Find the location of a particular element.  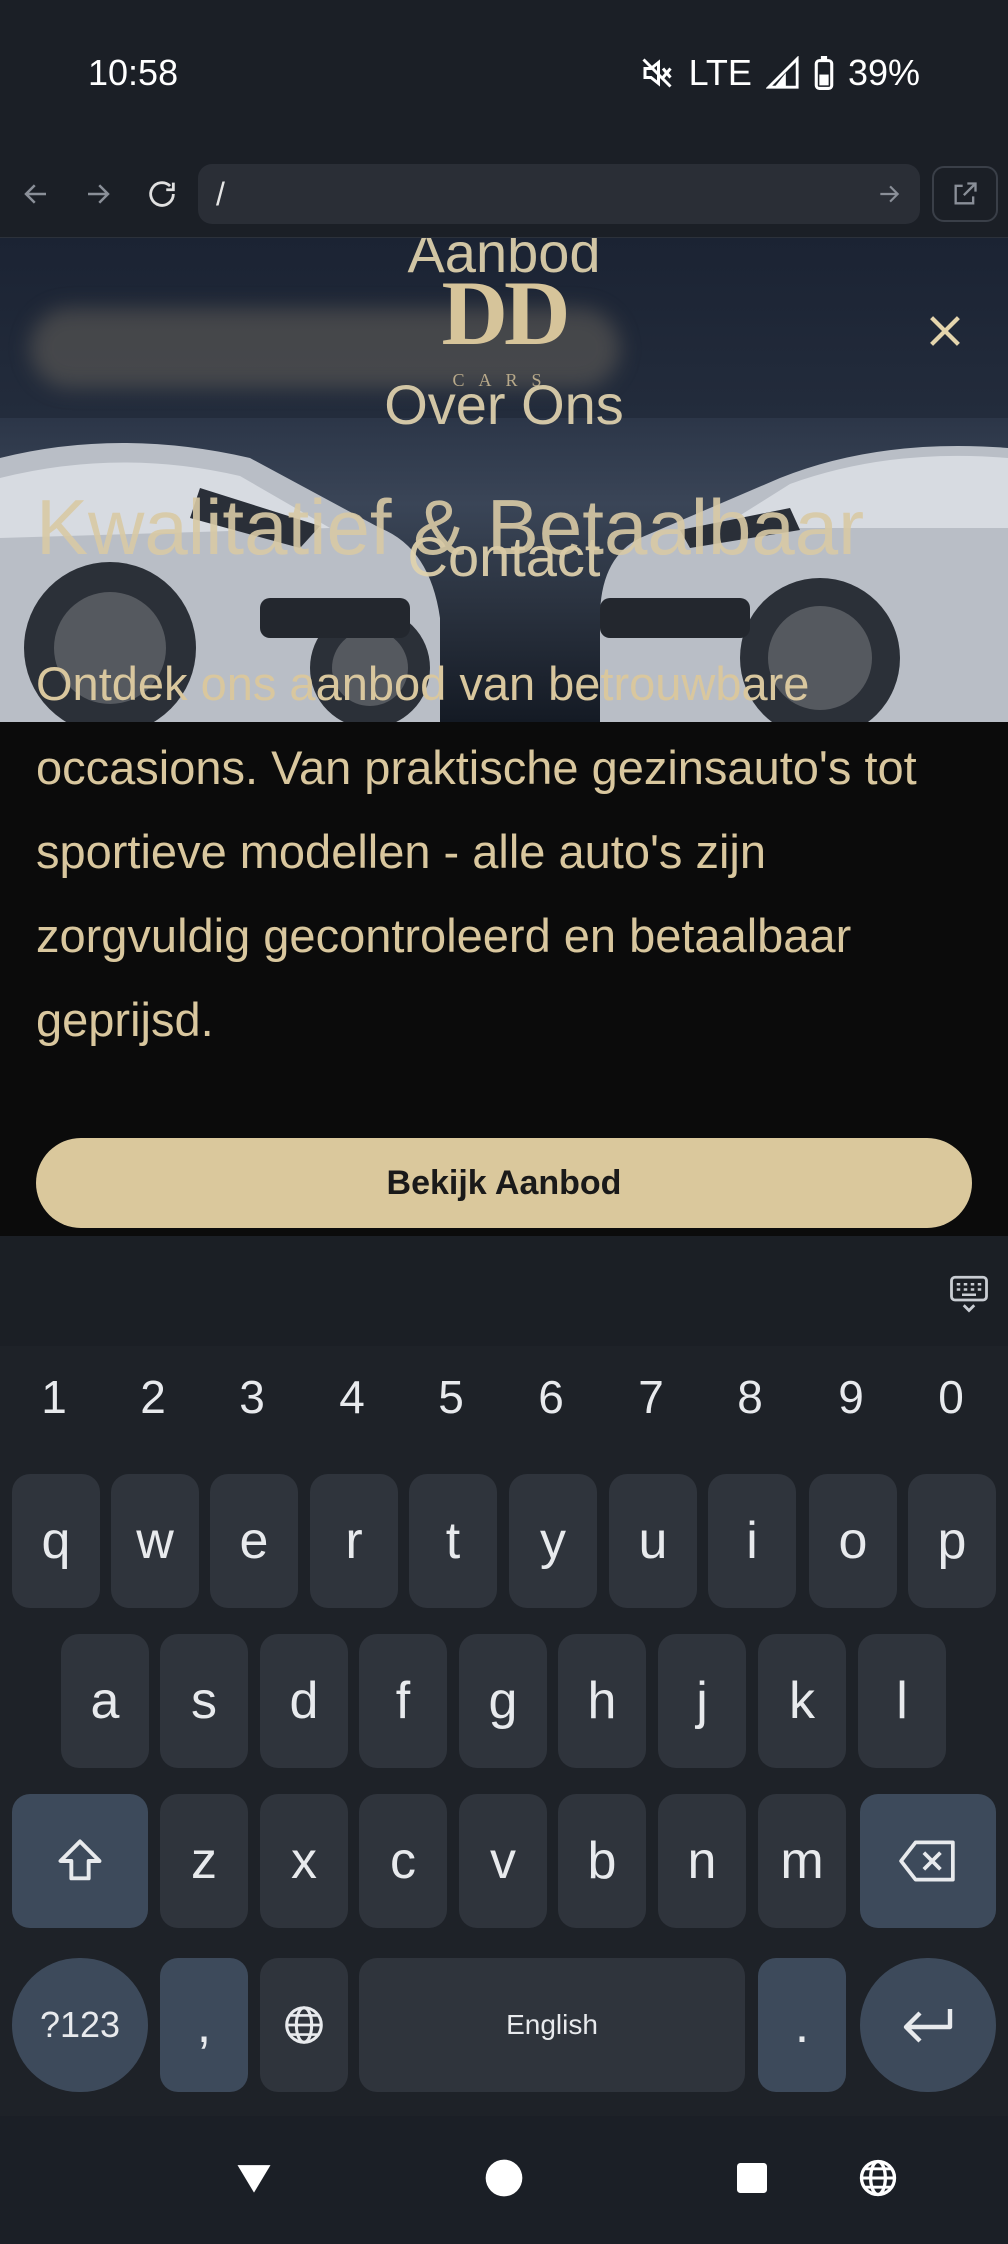

key-l: l is located at coordinates (902, 1701).